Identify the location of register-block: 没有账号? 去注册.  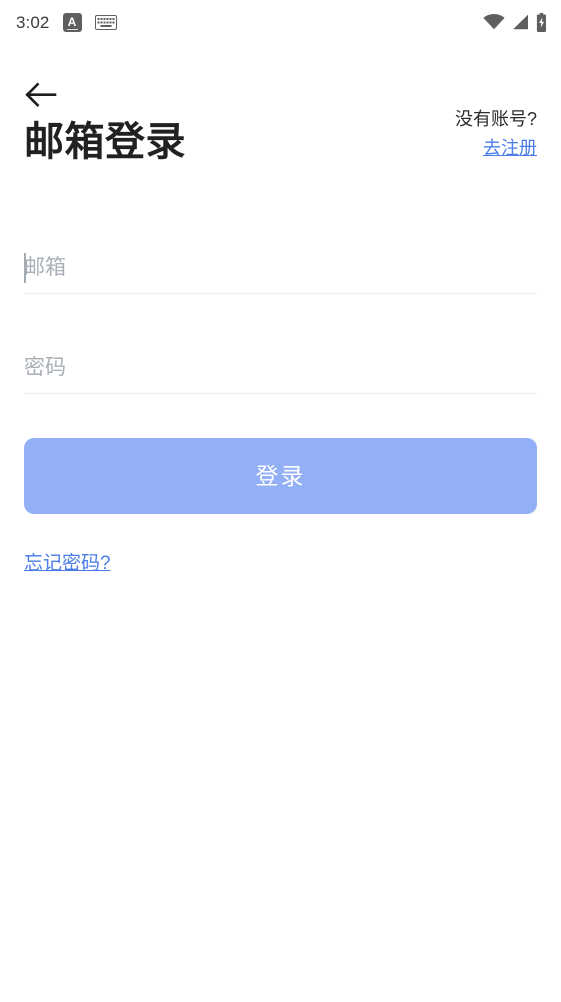
(496, 136).